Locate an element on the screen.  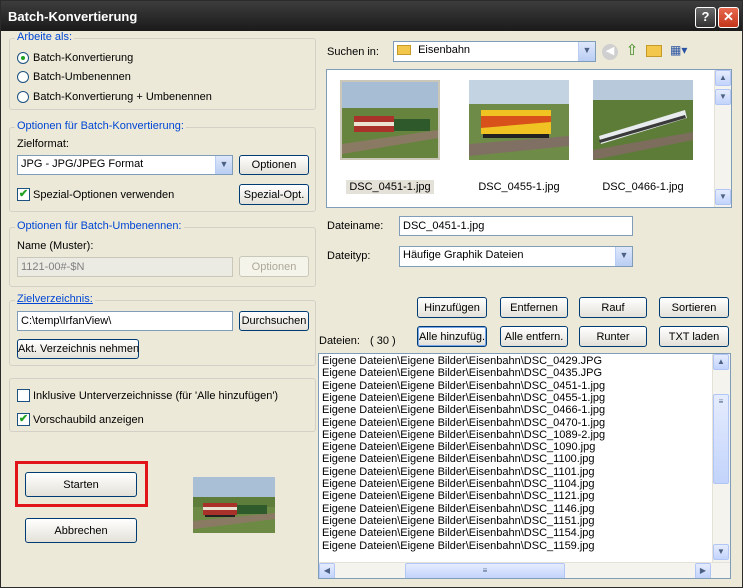
special-options-checkbox: ✔ is located at coordinates (23, 194).